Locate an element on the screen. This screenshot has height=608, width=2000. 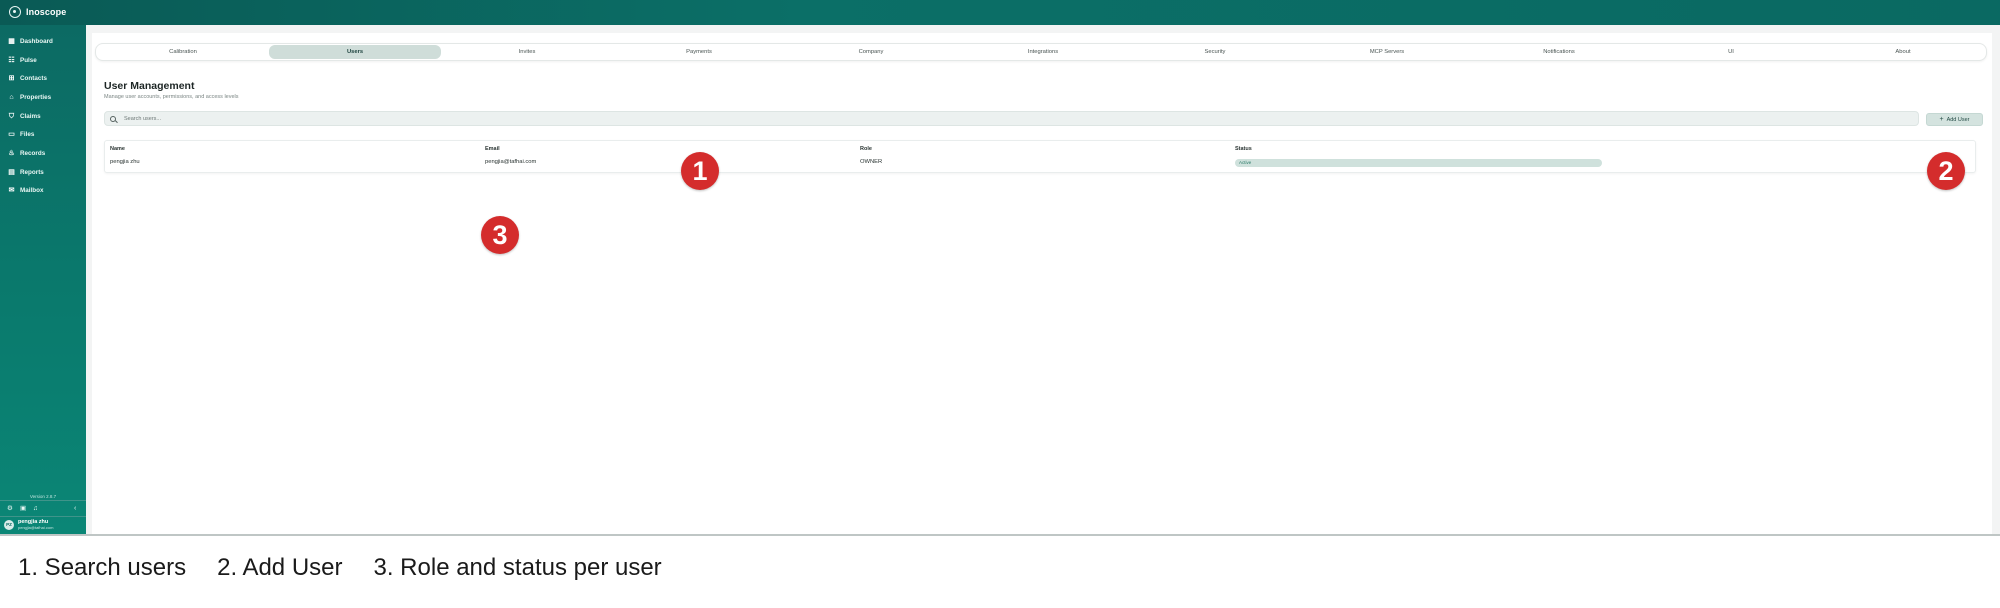
search-box is located at coordinates (1011, 118).